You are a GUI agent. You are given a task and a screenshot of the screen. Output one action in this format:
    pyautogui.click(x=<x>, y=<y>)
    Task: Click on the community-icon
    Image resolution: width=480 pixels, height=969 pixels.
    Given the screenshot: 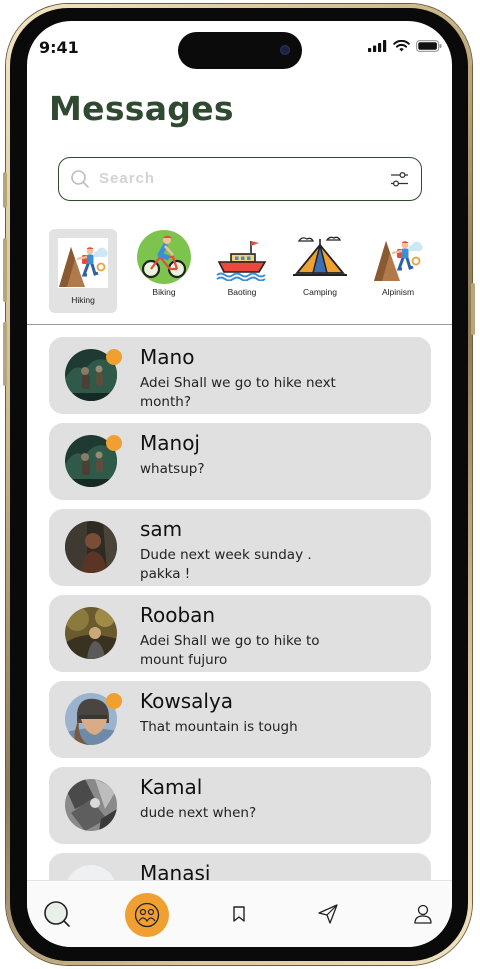 What is the action you would take?
    pyautogui.click(x=147, y=915)
    